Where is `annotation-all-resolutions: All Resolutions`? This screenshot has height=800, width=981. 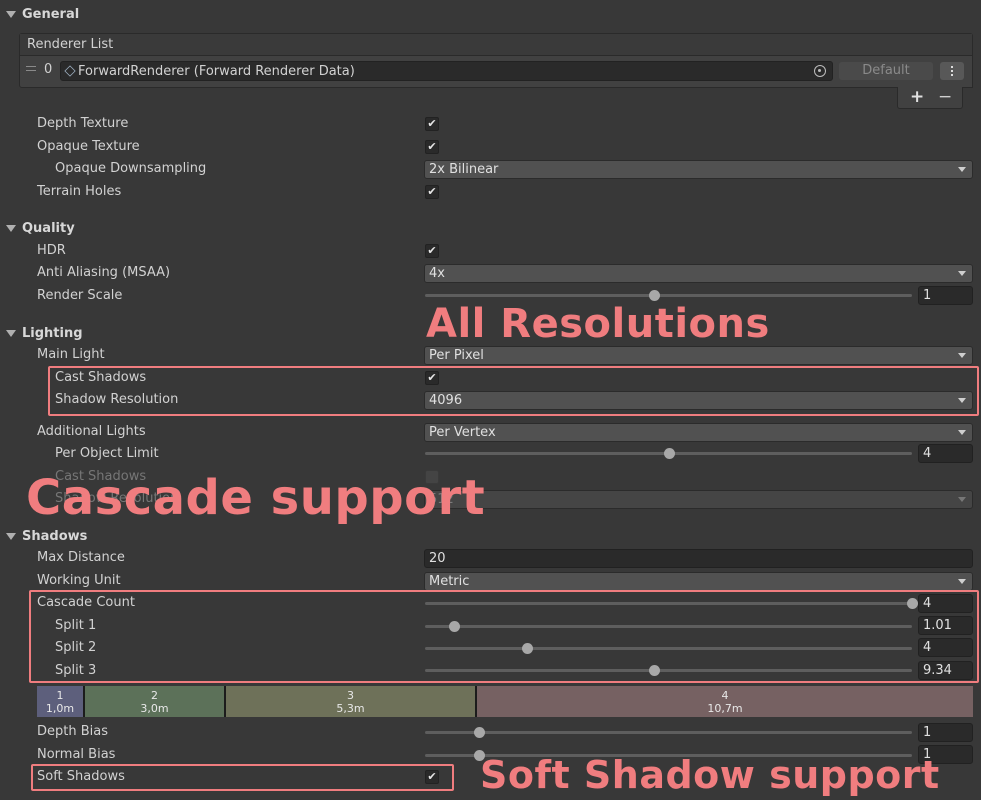 annotation-all-resolutions: All Resolutions is located at coordinates (598, 324).